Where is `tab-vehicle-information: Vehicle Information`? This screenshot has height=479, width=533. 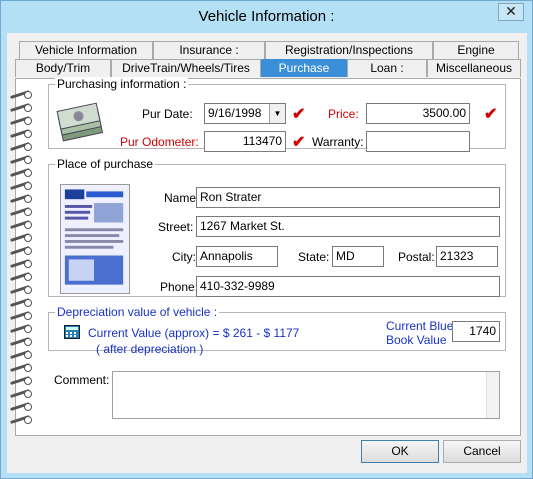 tab-vehicle-information: Vehicle Information is located at coordinates (86, 50).